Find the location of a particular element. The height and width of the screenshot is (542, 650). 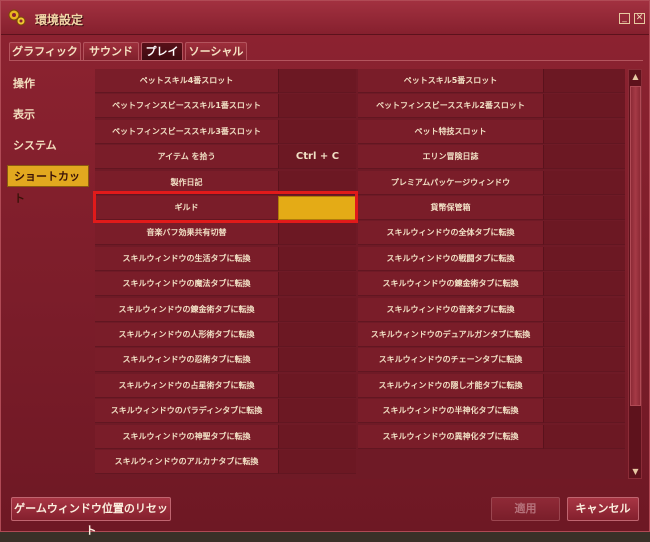

tab-sound: サウンド is located at coordinates (111, 51).